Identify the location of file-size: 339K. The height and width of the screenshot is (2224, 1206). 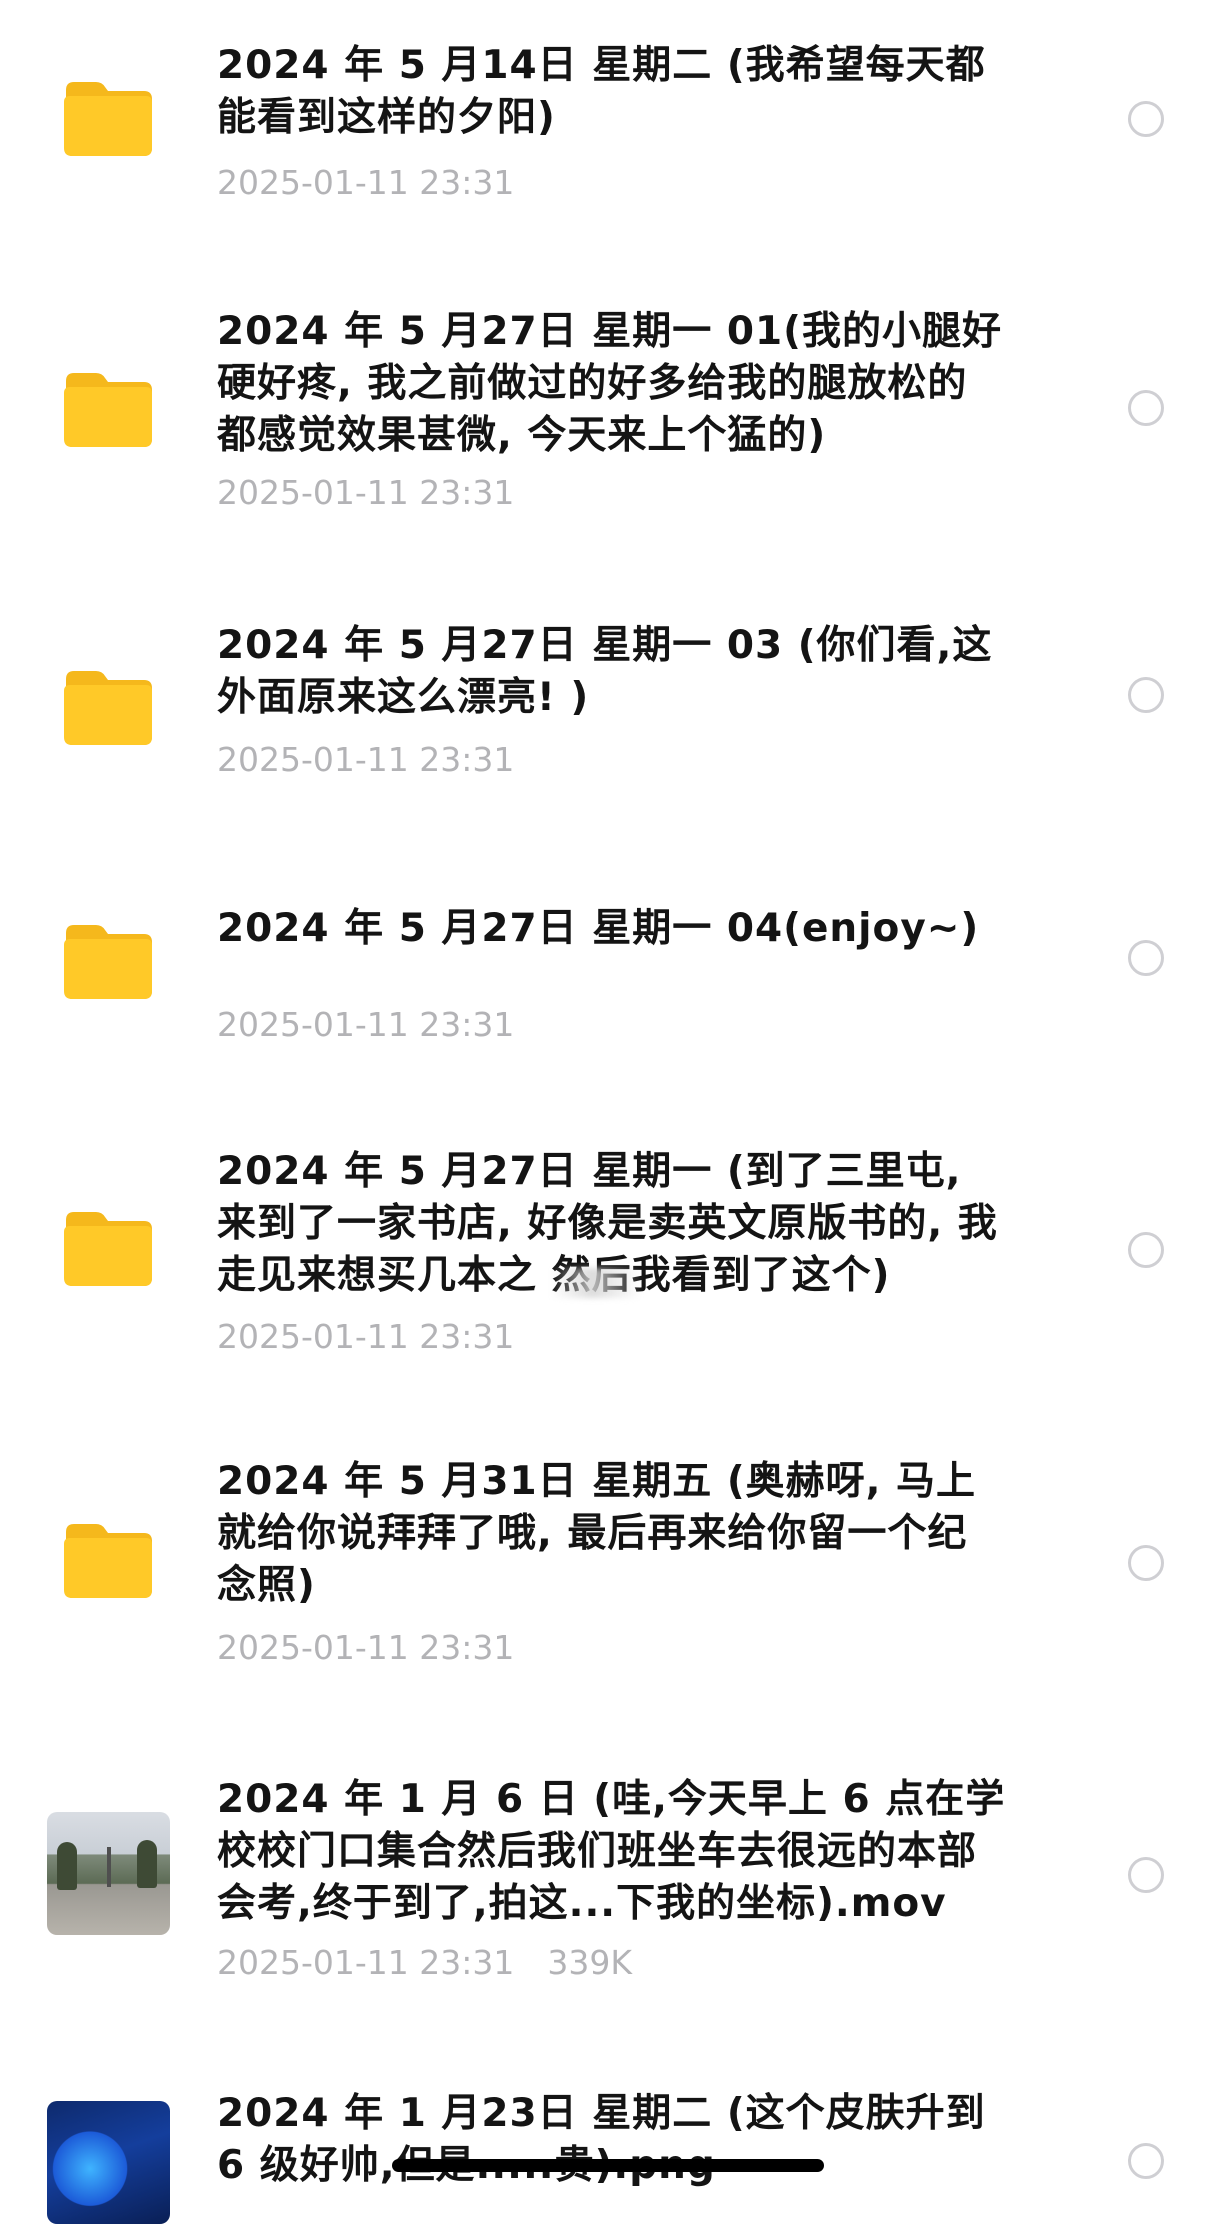
(590, 1962).